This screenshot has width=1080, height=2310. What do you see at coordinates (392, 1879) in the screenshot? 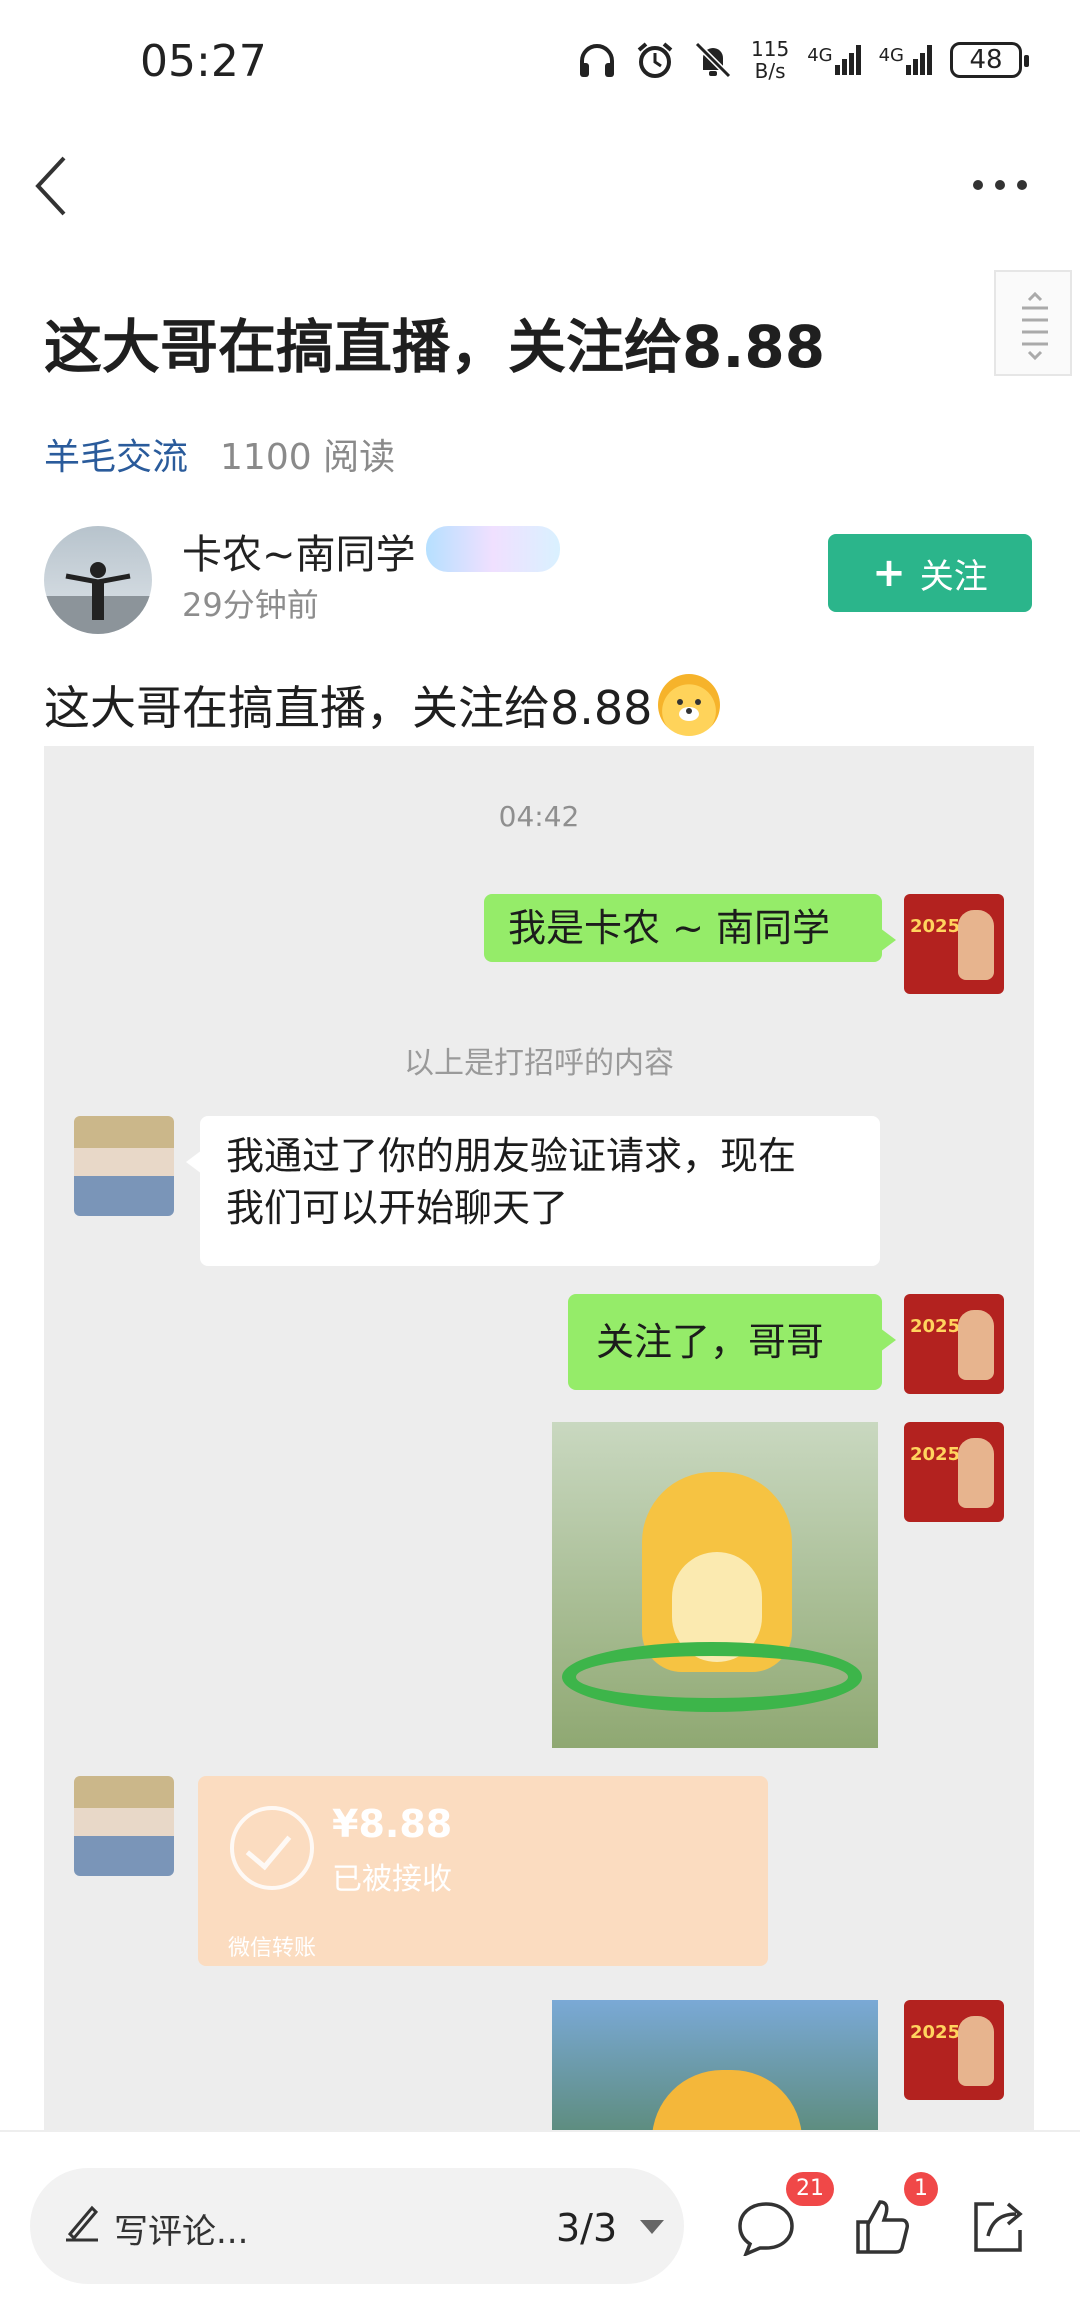
I see `transfer-status: 已被接收` at bounding box center [392, 1879].